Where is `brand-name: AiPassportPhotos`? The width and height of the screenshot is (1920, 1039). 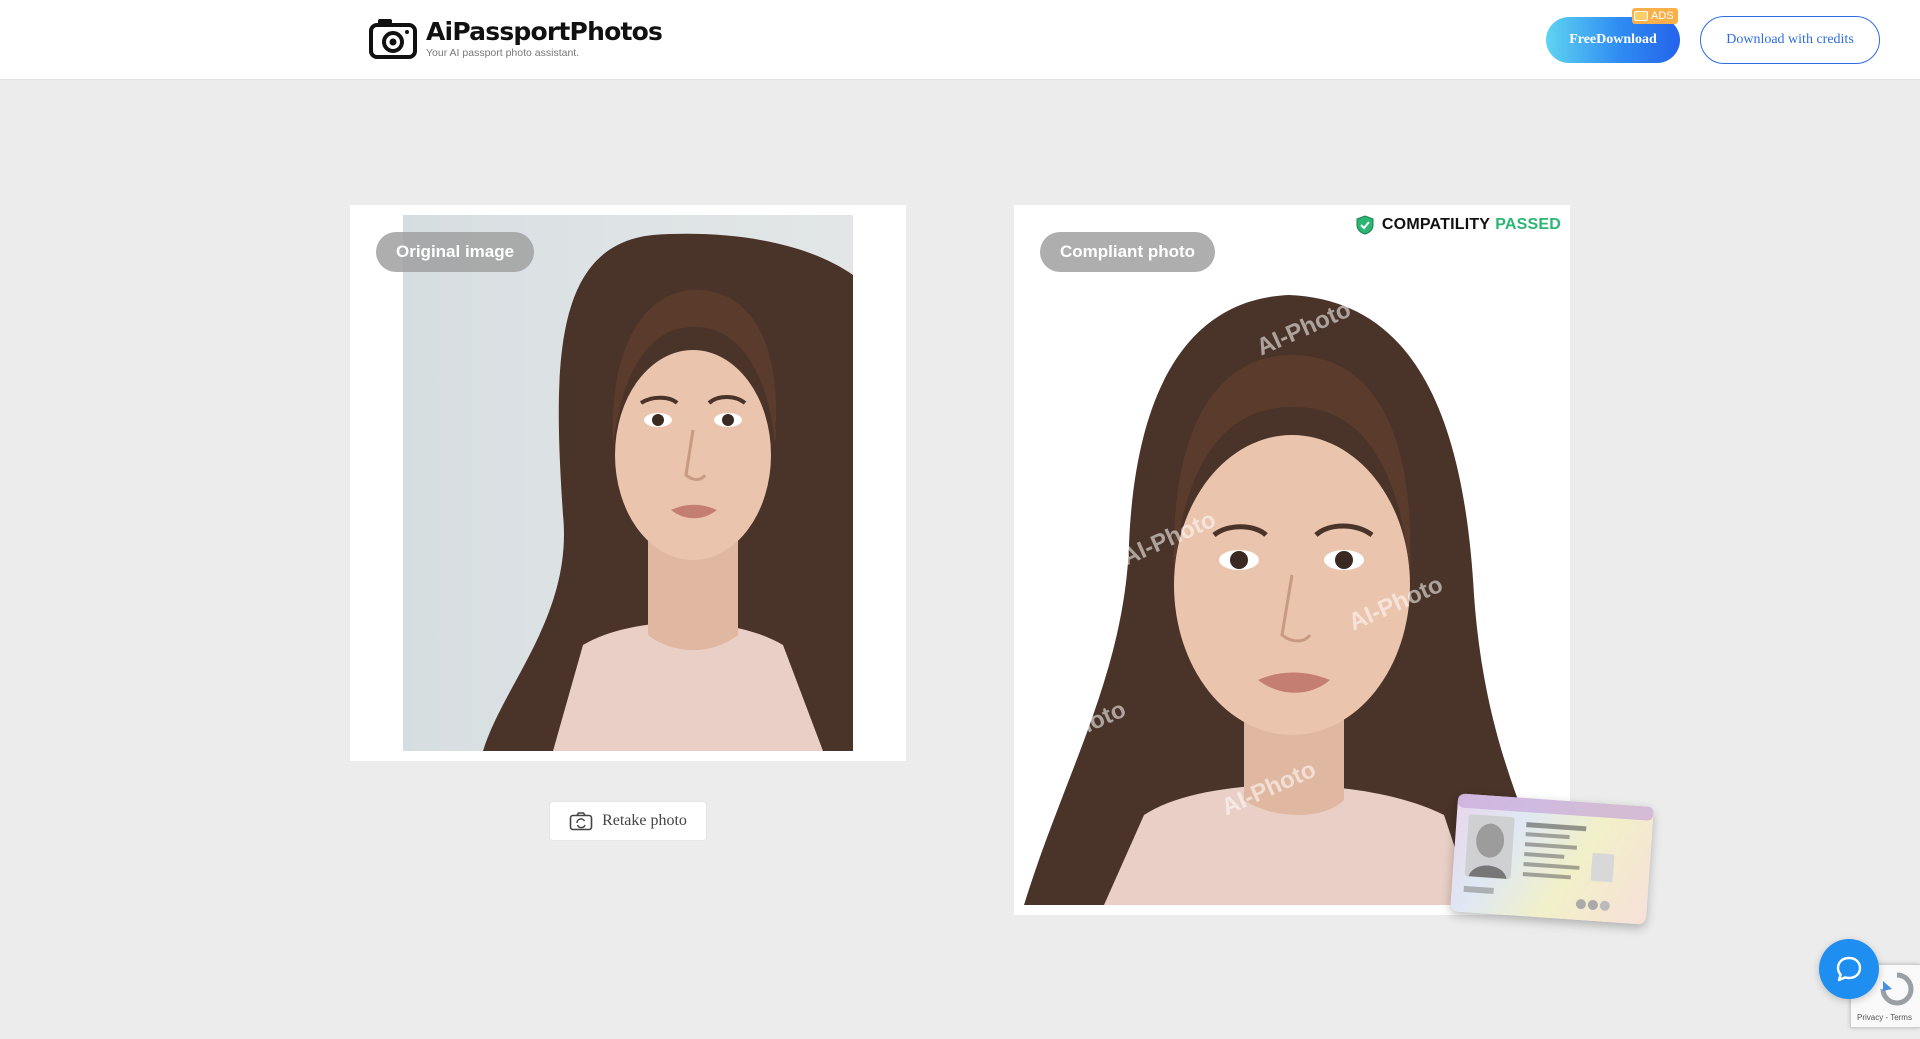 brand-name: AiPassportPhotos is located at coordinates (544, 31).